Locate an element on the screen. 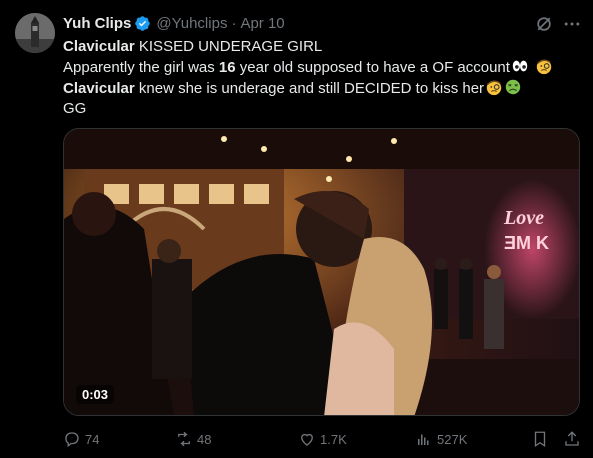 The height and width of the screenshot is (458, 593). eyes-emoji-icon is located at coordinates (520, 66).